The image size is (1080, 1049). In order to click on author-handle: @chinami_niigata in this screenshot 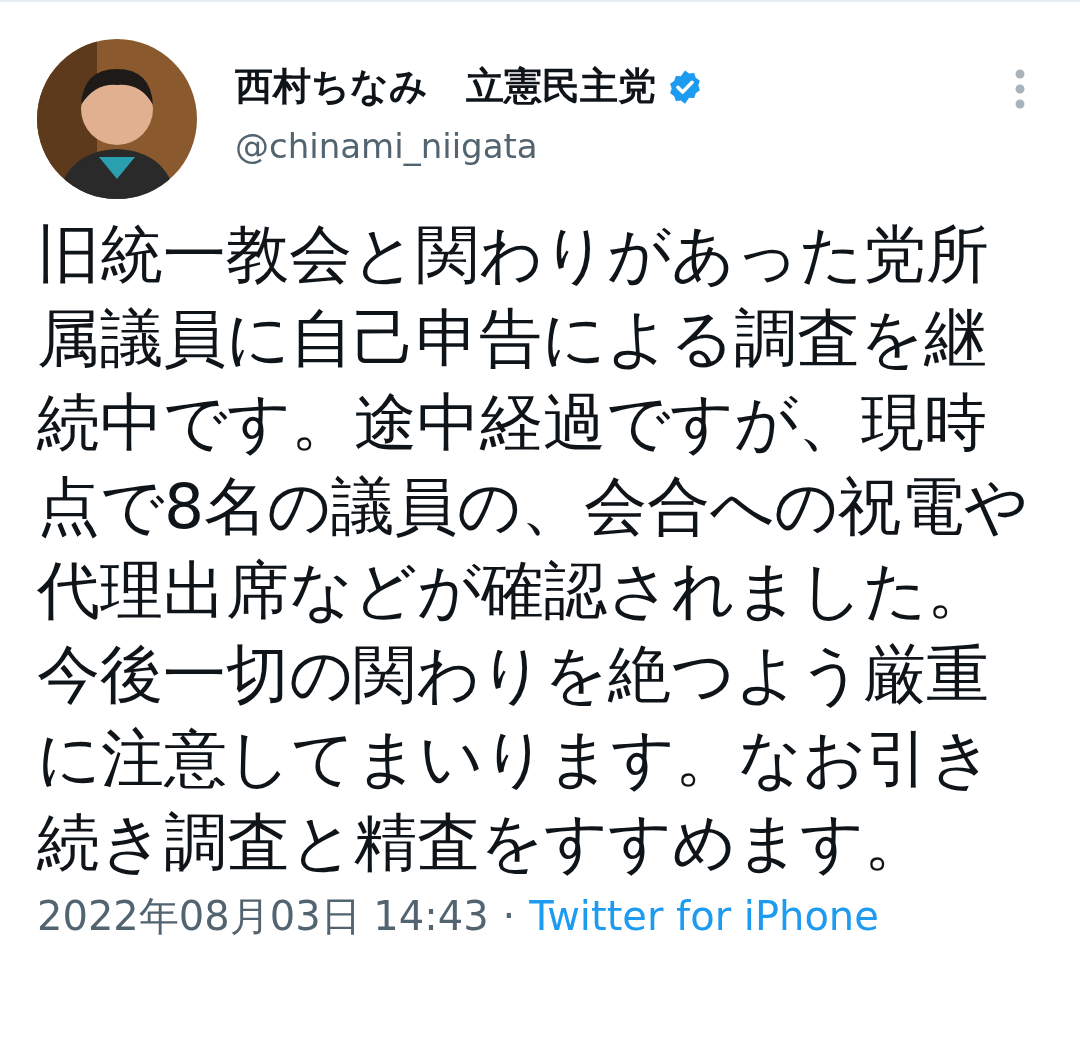, I will do `click(625, 146)`.